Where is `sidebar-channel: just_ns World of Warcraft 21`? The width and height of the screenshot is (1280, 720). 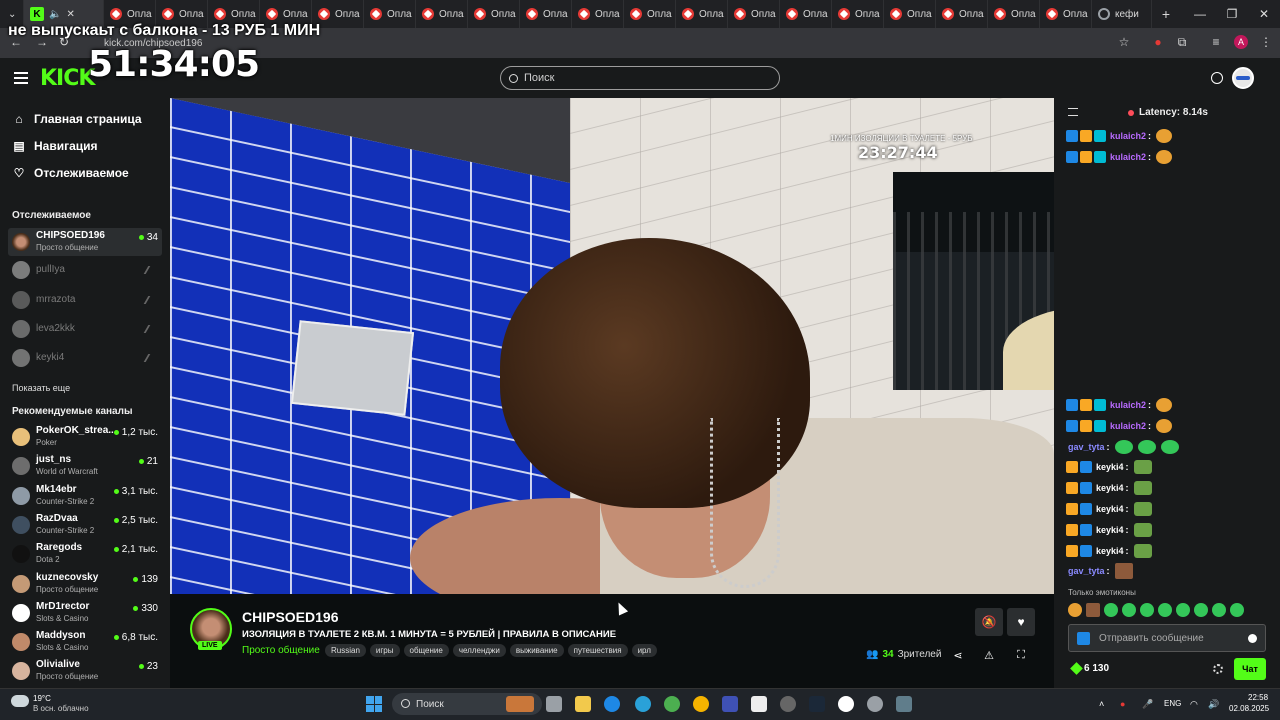
sidebar-channel: just_ns World of Warcraft 21 is located at coordinates (85, 466).